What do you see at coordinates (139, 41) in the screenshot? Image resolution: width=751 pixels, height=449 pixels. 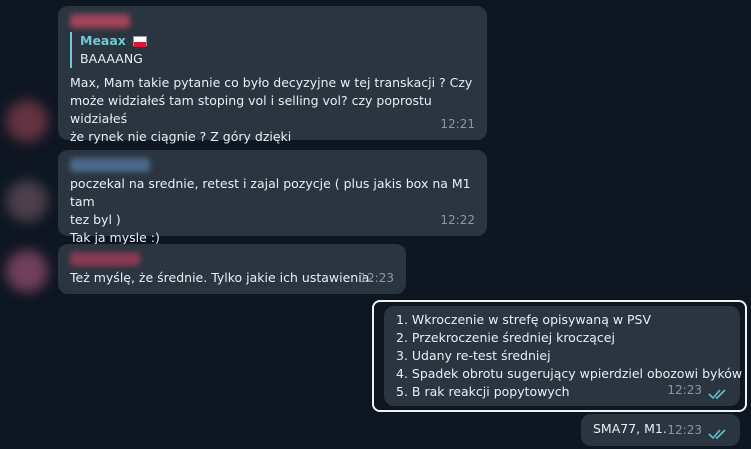 I see `poland-flag-icon` at bounding box center [139, 41].